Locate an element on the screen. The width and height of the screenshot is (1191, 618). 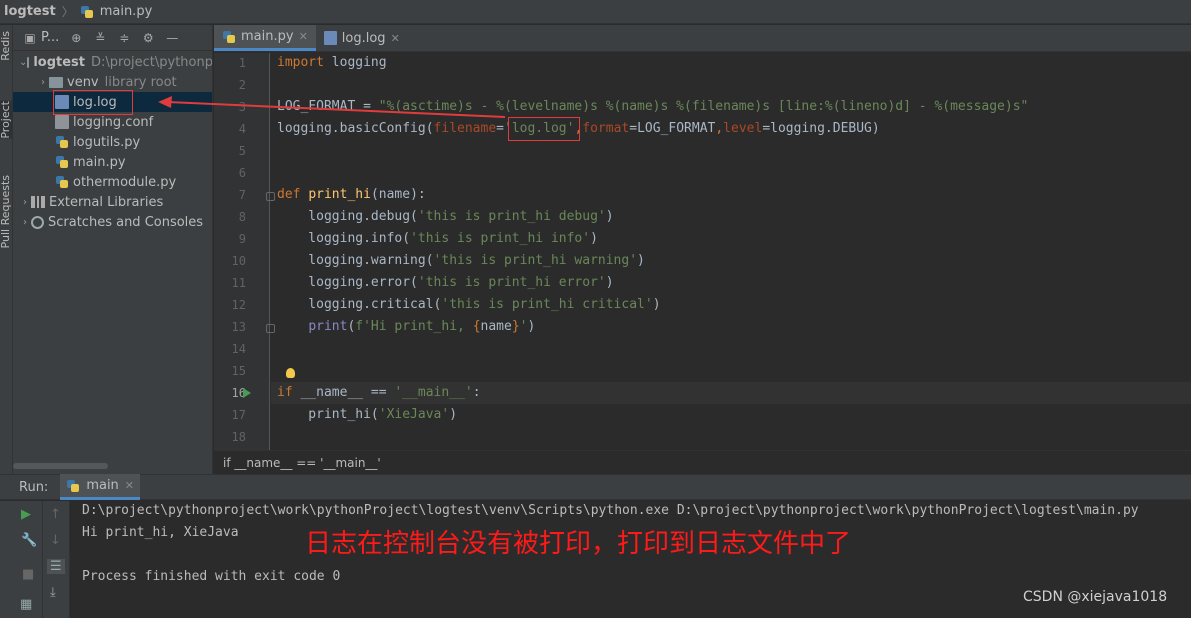
scratches-icon is located at coordinates (37, 222).